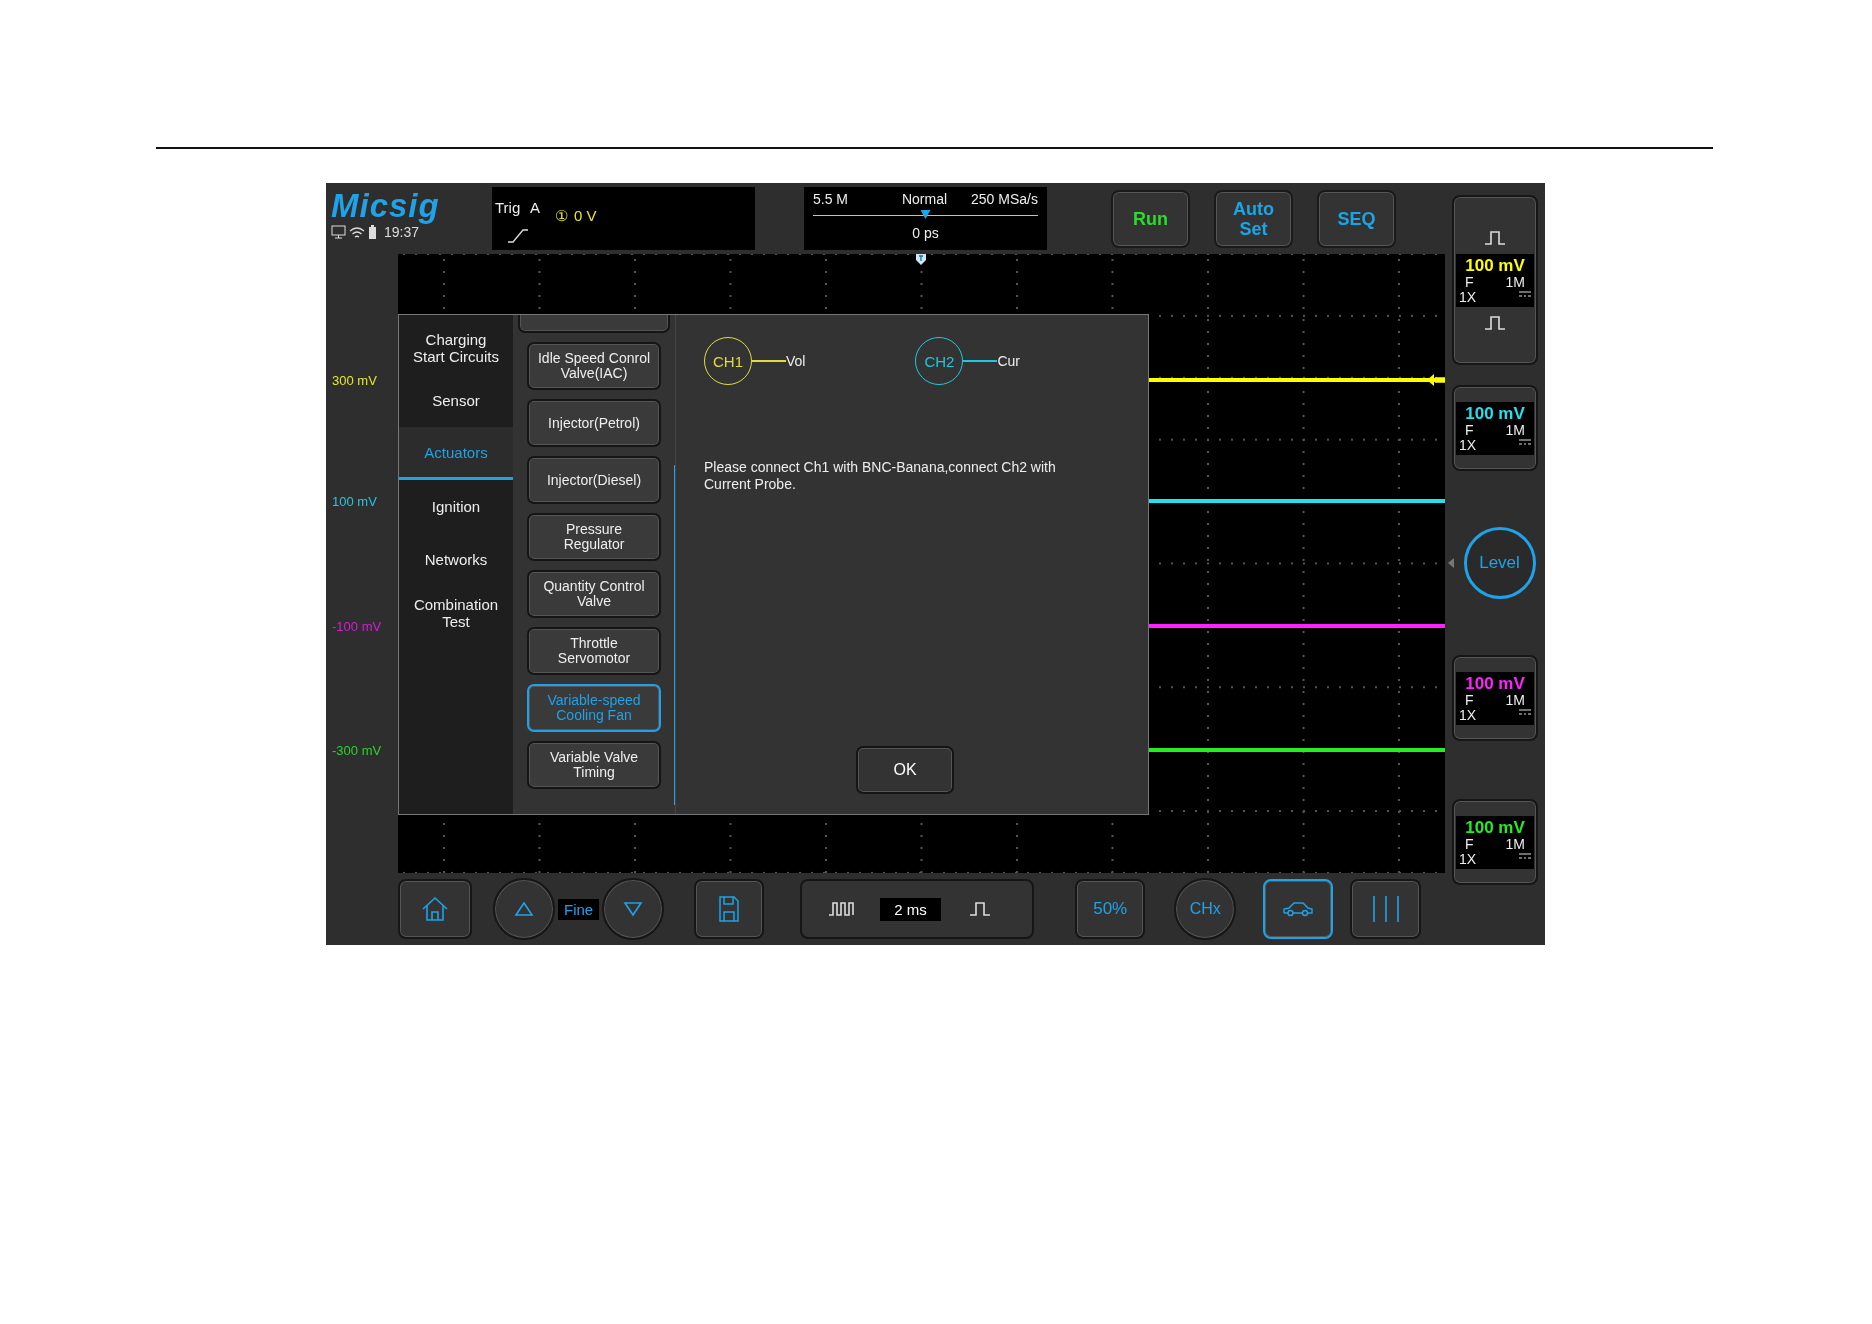 Image resolution: width=1872 pixels, height=1324 pixels. I want to click on category-tab: Charging Start Circuits, so click(456, 347).